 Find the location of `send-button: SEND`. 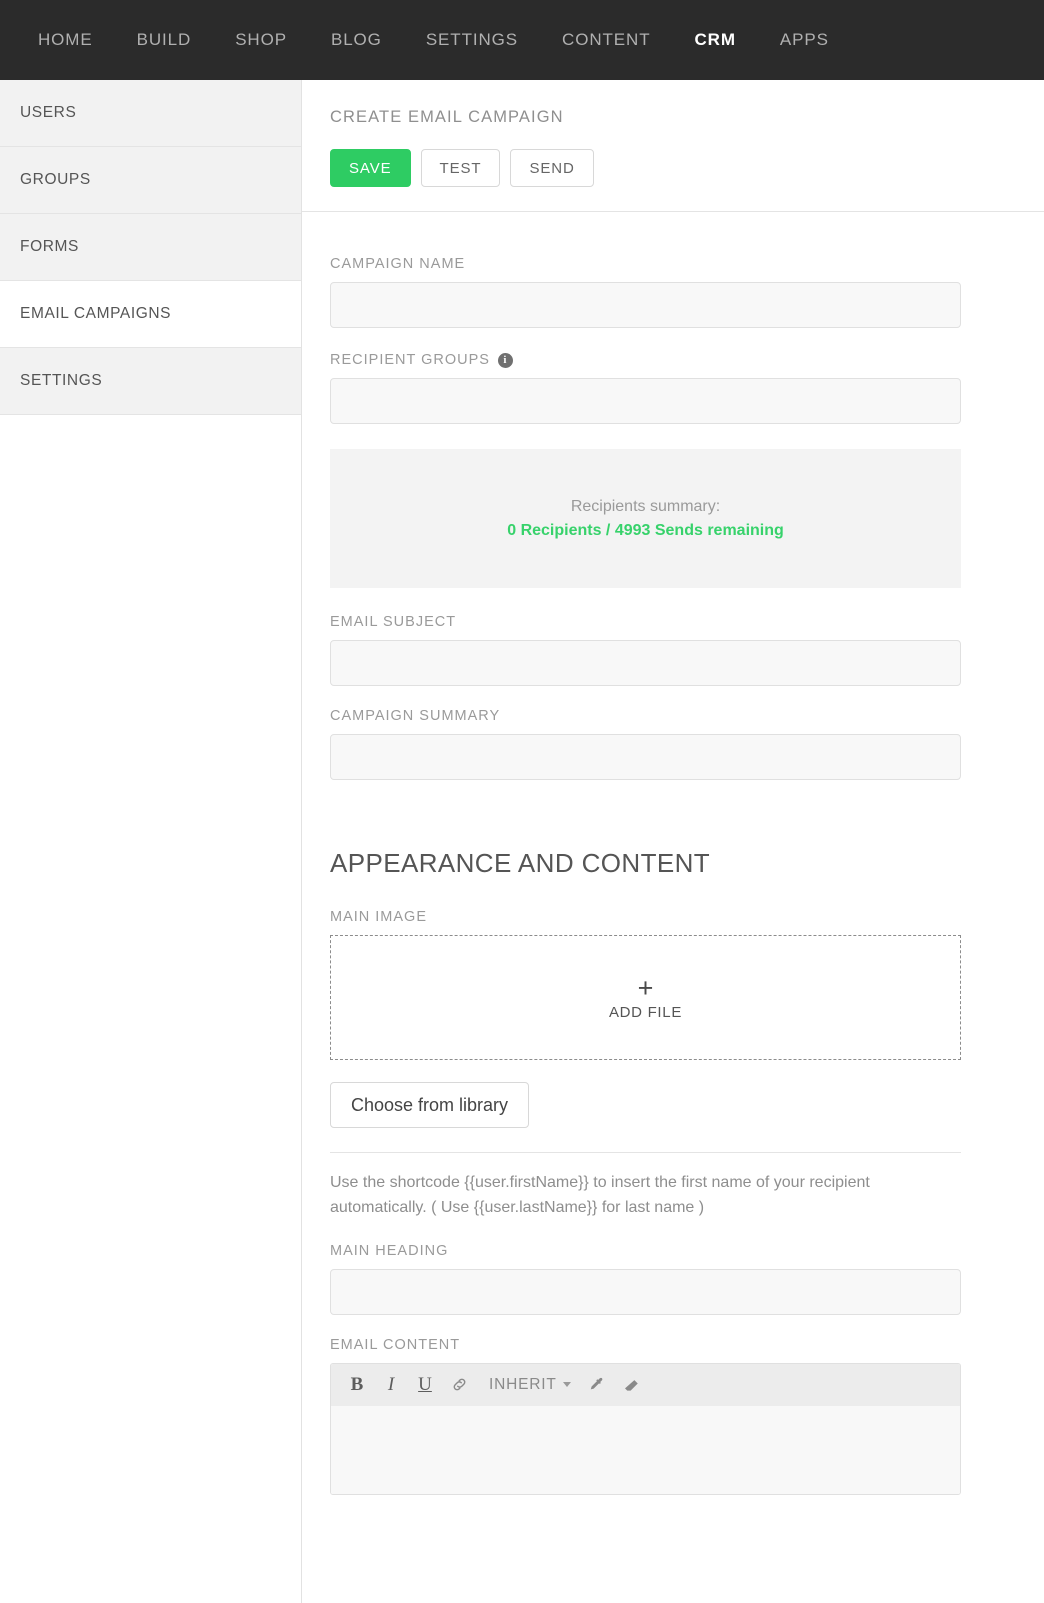

send-button: SEND is located at coordinates (552, 168).